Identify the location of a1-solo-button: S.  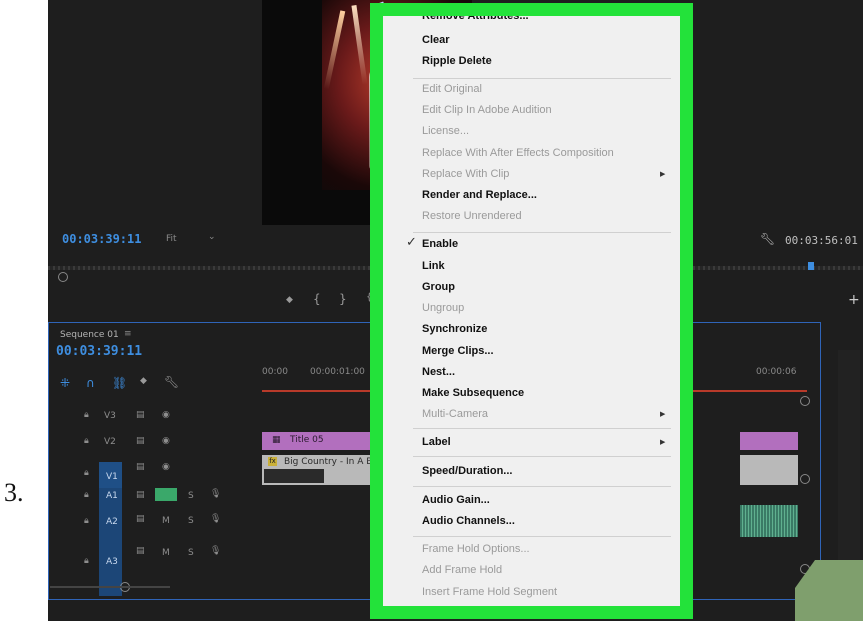
(191, 496).